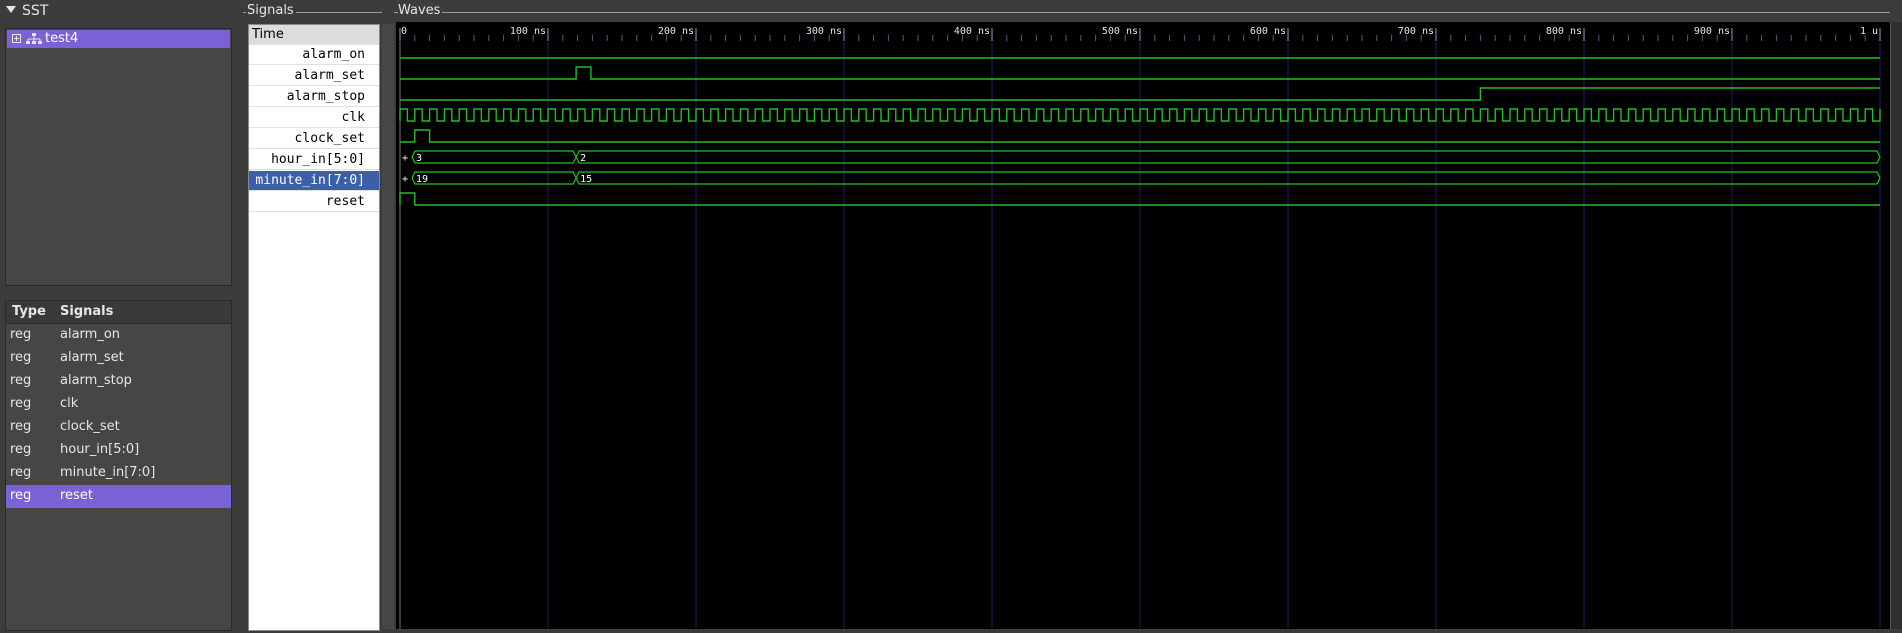  I want to click on timeline-label: 100 ns, so click(528, 31).